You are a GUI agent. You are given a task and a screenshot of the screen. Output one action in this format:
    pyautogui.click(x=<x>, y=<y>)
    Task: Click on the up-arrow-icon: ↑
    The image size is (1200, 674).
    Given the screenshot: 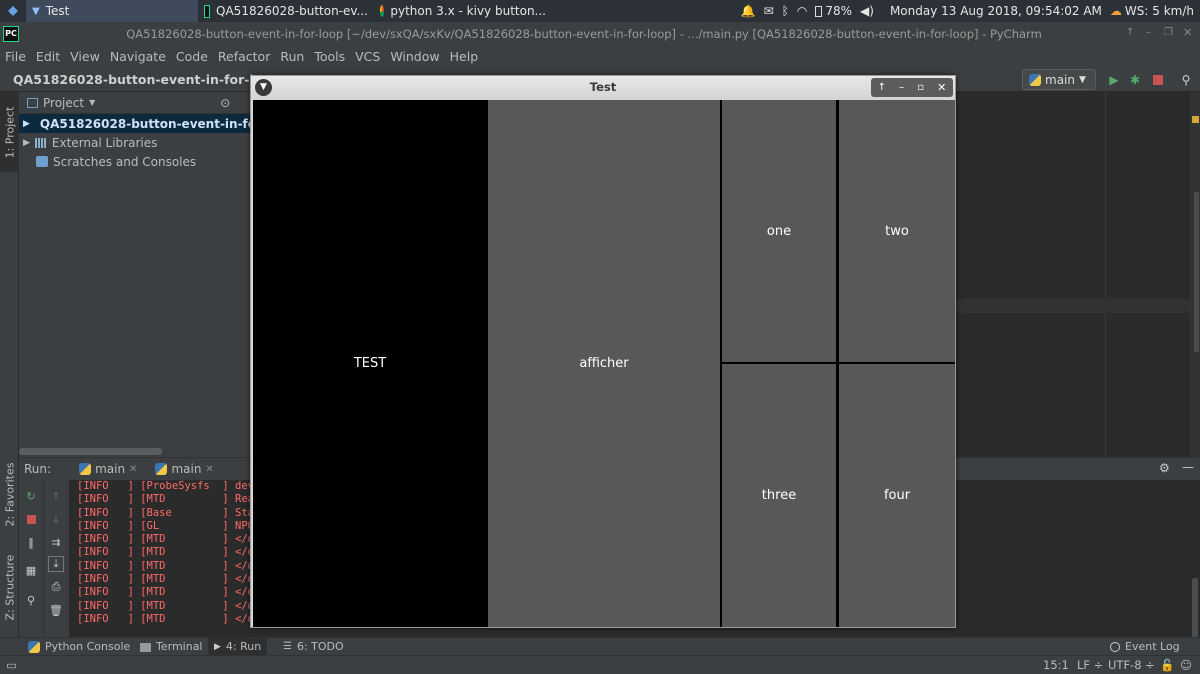 What is the action you would take?
    pyautogui.click(x=56, y=496)
    